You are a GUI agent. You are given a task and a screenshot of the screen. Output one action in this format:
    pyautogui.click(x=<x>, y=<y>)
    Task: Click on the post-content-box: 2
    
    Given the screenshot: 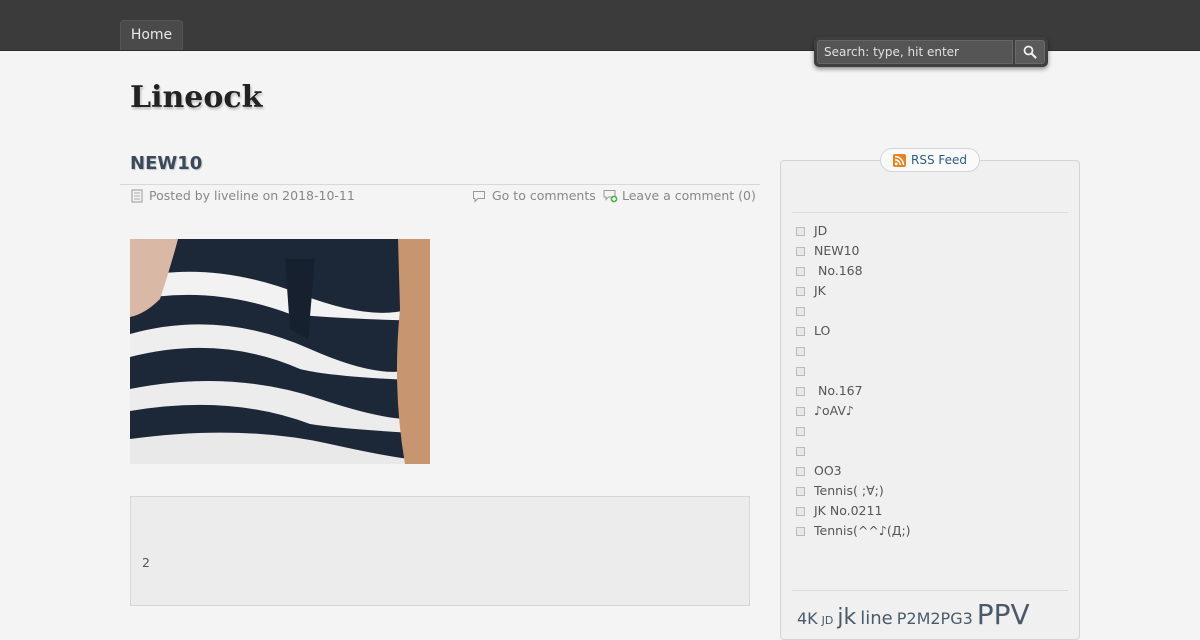 What is the action you would take?
    pyautogui.click(x=440, y=551)
    